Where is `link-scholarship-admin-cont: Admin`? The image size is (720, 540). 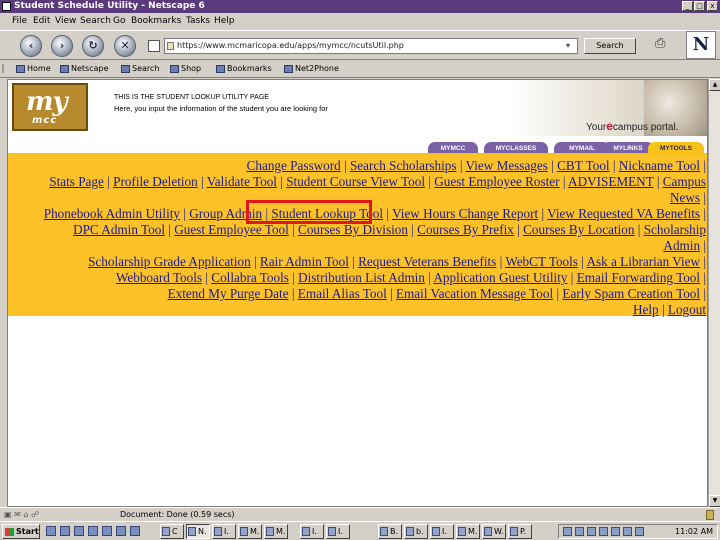
link-scholarship-admin-cont: Admin is located at coordinates (681, 245).